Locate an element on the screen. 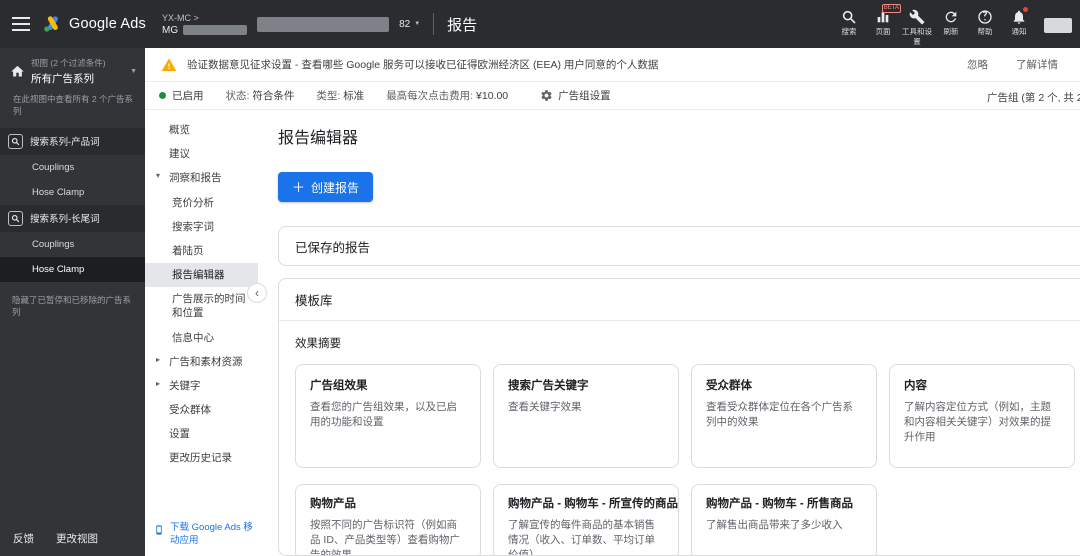  topbar-divider is located at coordinates (434, 24).